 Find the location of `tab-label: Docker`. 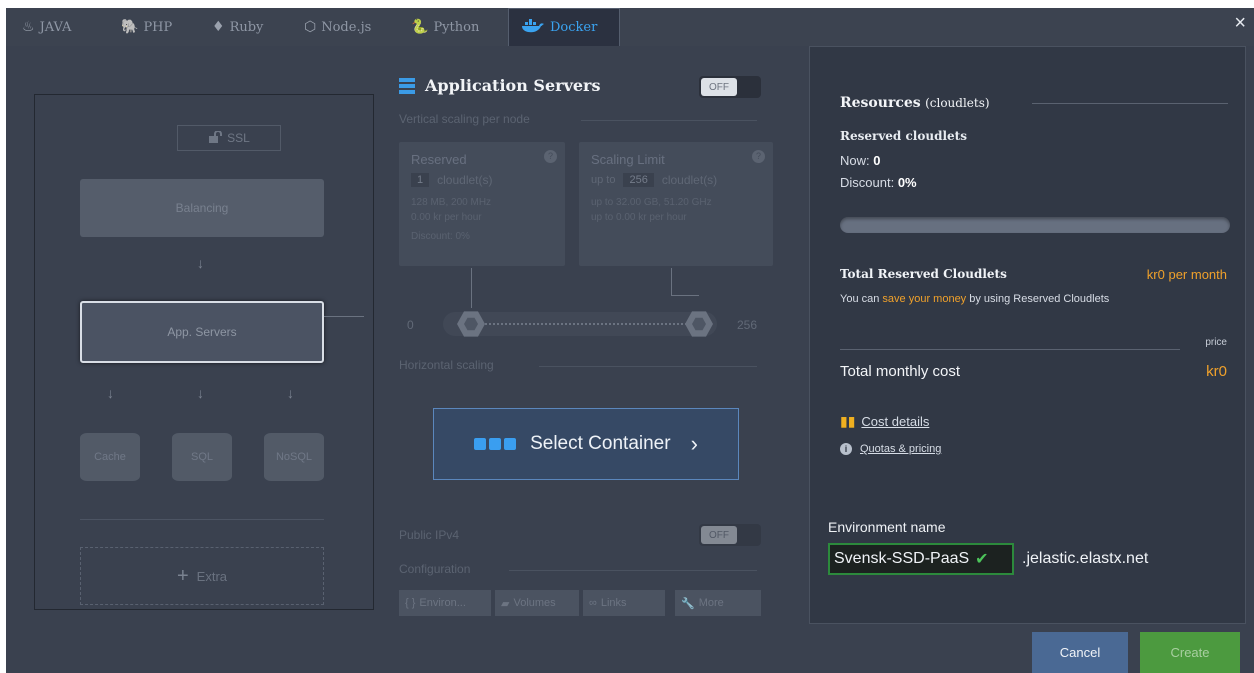

tab-label: Docker is located at coordinates (574, 27).